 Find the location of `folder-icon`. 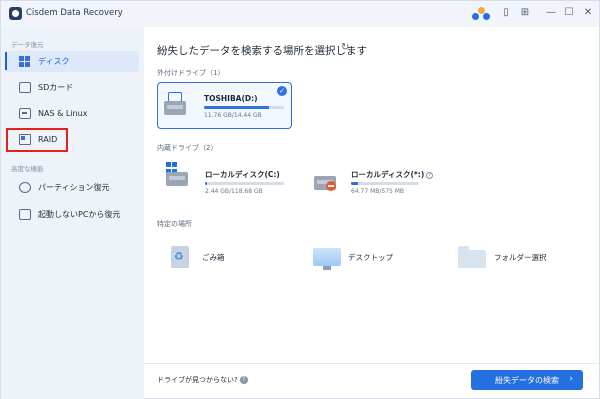

folder-icon is located at coordinates (472, 257).